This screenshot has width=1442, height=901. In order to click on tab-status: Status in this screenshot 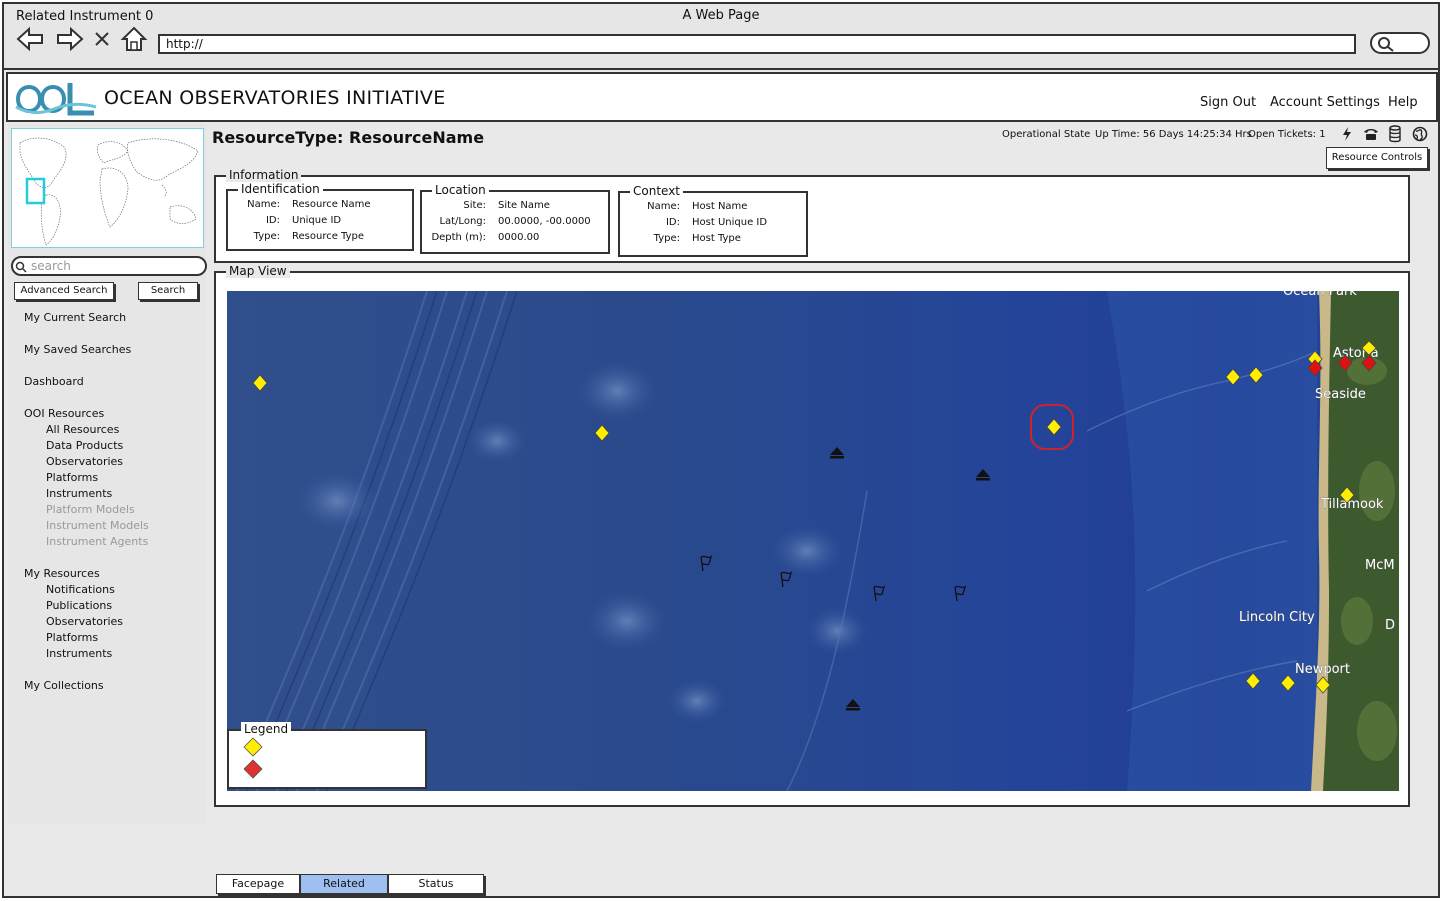, I will do `click(436, 884)`.